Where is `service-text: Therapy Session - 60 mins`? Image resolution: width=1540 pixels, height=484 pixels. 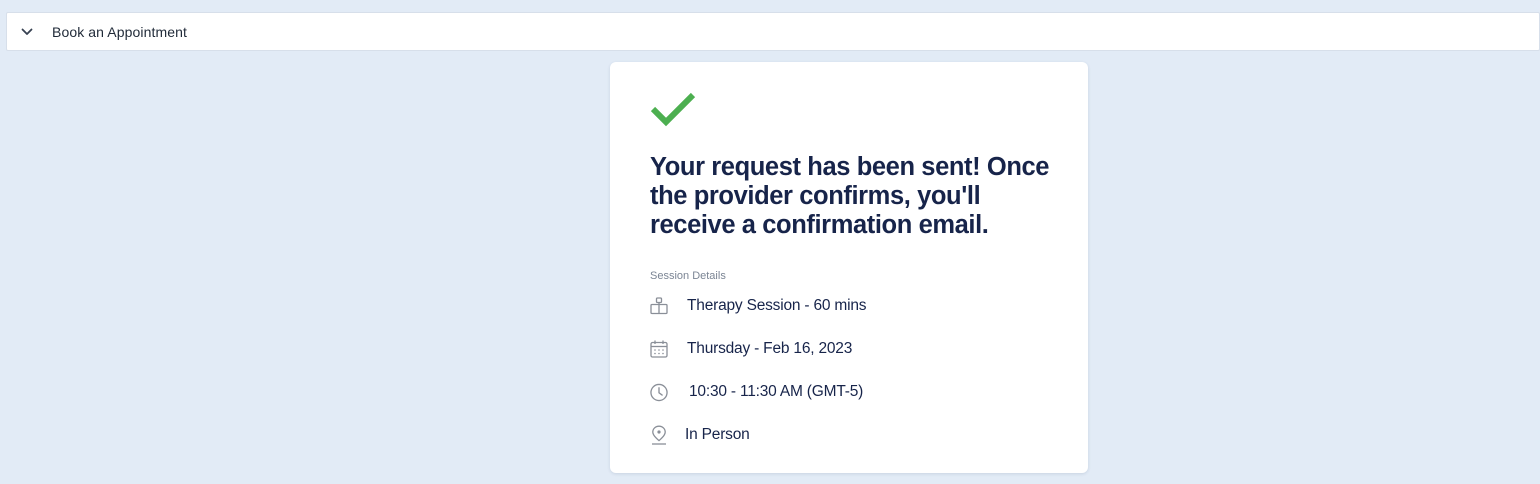
service-text: Therapy Session - 60 mins is located at coordinates (777, 305).